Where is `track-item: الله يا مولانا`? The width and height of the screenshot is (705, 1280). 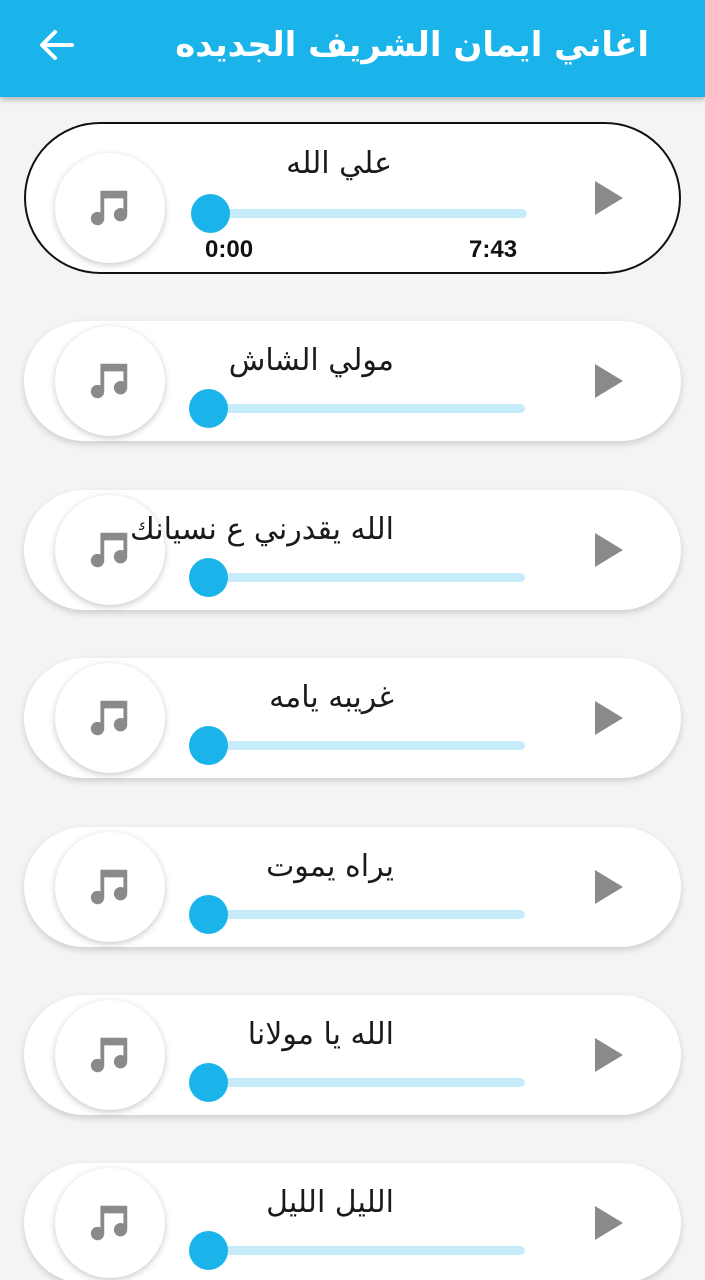
track-item: الله يا مولانا is located at coordinates (352, 1055).